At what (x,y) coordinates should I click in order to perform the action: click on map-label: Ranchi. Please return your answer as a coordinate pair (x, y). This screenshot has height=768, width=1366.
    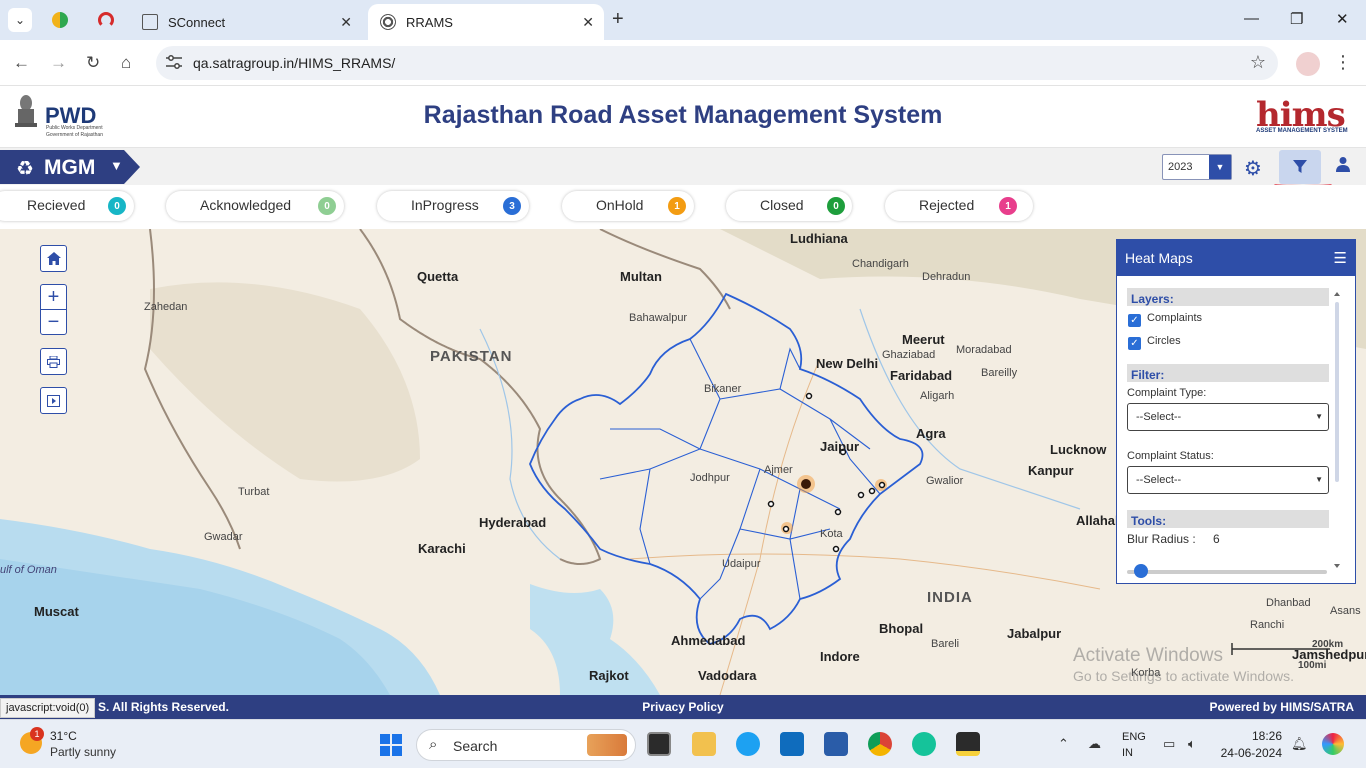
    Looking at the image, I should click on (1267, 625).